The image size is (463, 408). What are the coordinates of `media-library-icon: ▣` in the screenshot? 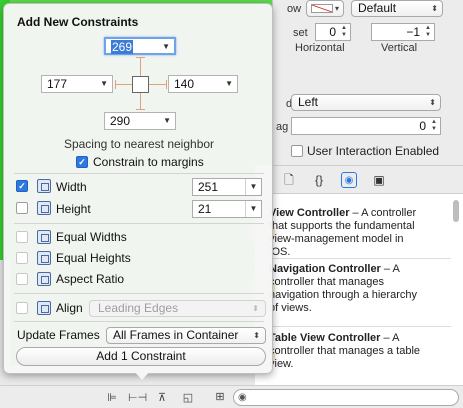 It's located at (379, 180).